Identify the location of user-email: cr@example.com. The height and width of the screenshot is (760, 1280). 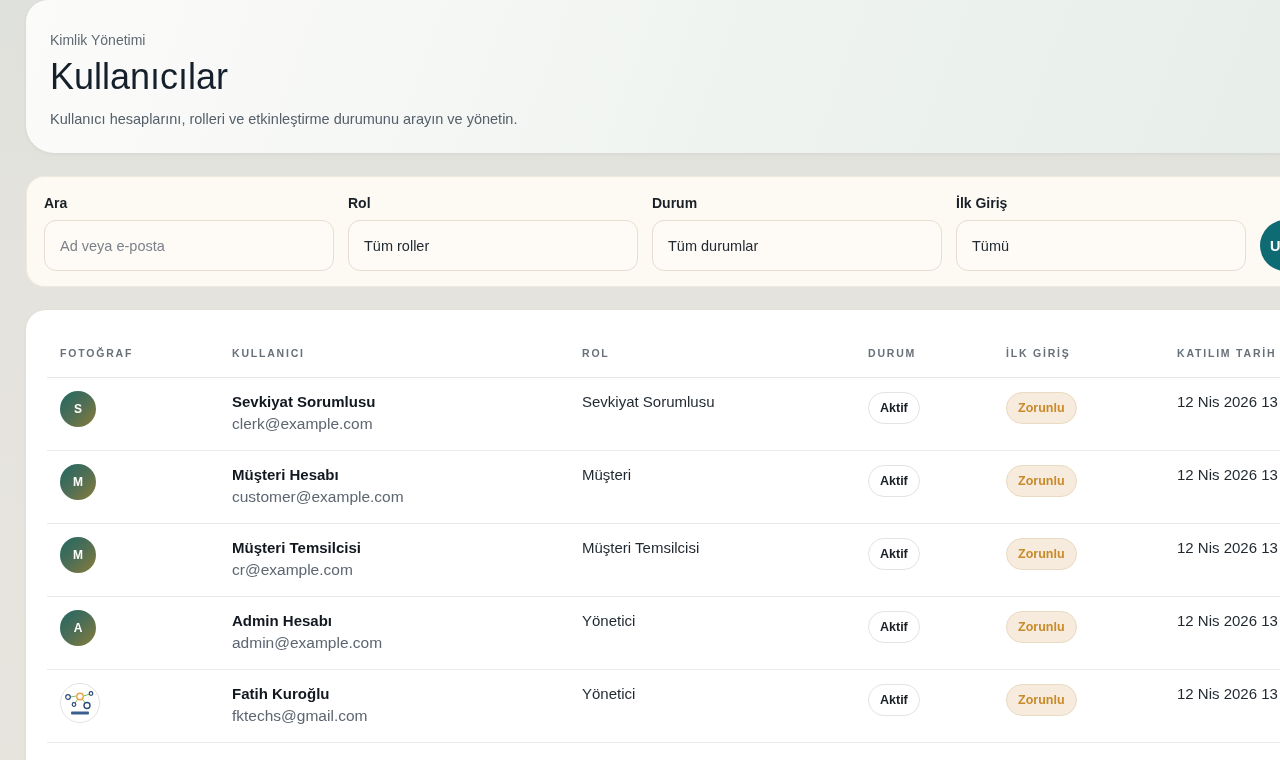
(293, 570).